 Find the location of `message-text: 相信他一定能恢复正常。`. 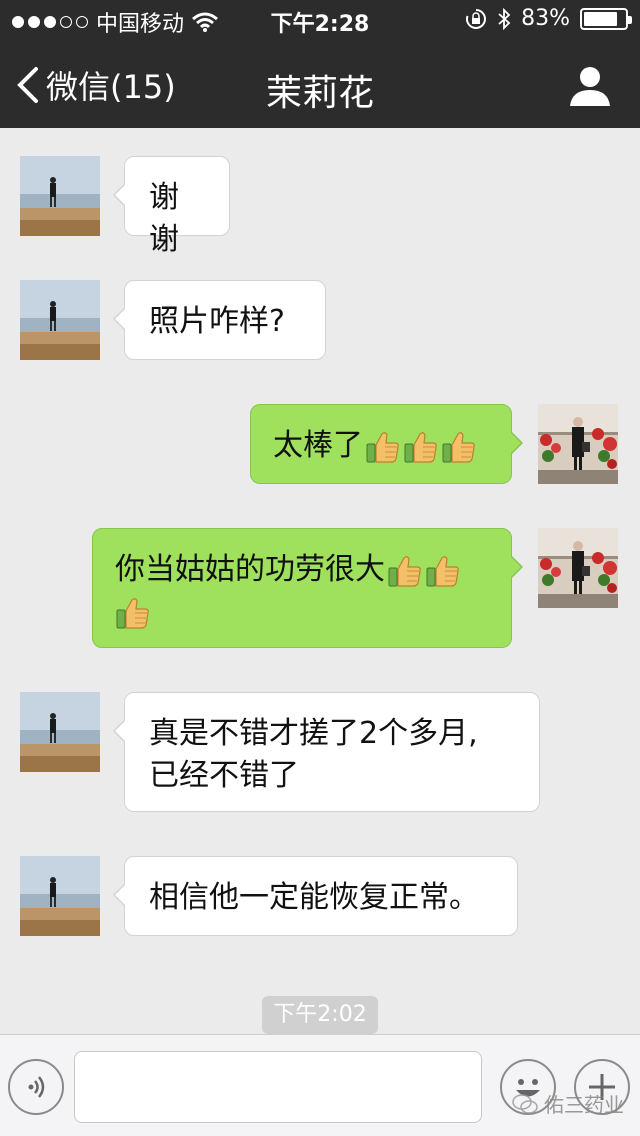

message-text: 相信他一定能恢复正常。 is located at coordinates (314, 897).